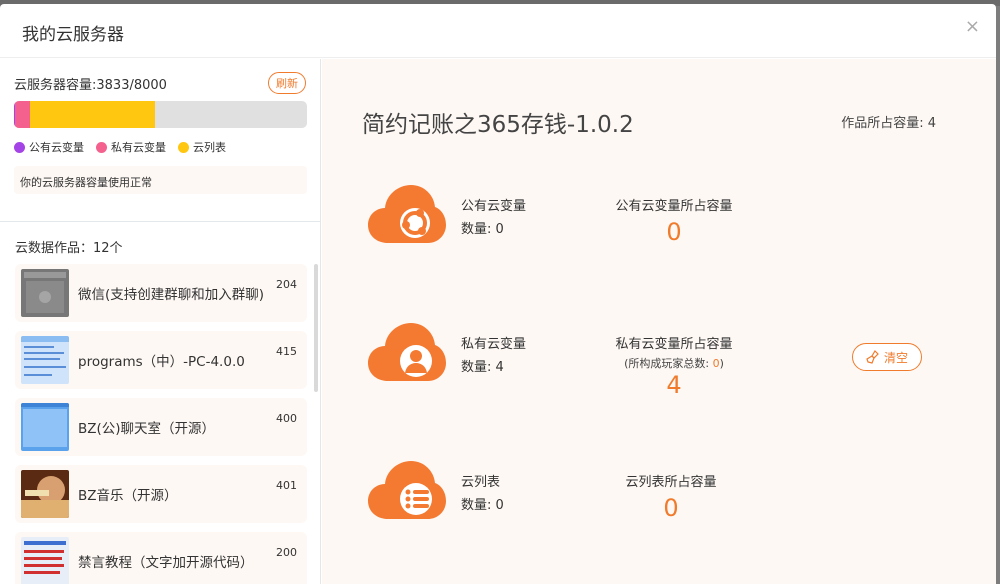 The width and height of the screenshot is (1000, 584). Describe the element at coordinates (498, 125) in the screenshot. I see `work-title: 简约记账之365存钱-1.0.2` at that location.